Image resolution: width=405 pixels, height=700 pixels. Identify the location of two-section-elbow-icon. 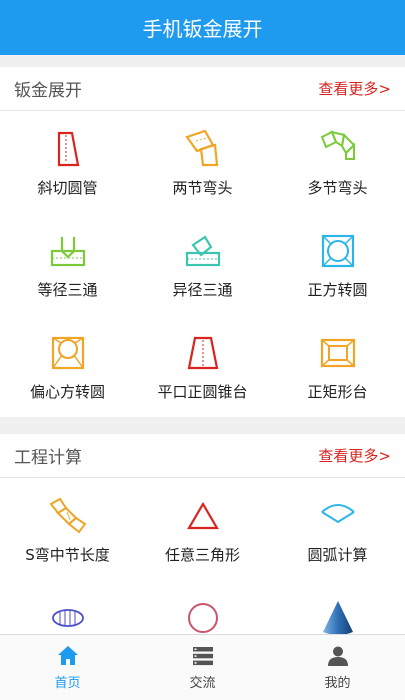
(201, 148).